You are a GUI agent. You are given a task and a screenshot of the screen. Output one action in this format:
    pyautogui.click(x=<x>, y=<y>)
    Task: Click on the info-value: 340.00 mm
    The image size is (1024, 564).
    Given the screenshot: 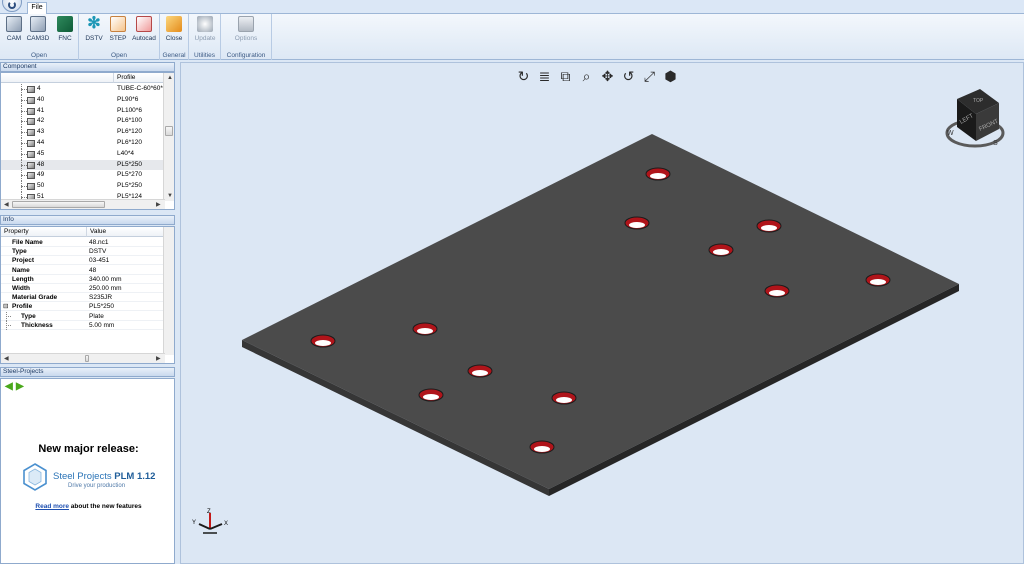 What is the action you would take?
    pyautogui.click(x=105, y=279)
    